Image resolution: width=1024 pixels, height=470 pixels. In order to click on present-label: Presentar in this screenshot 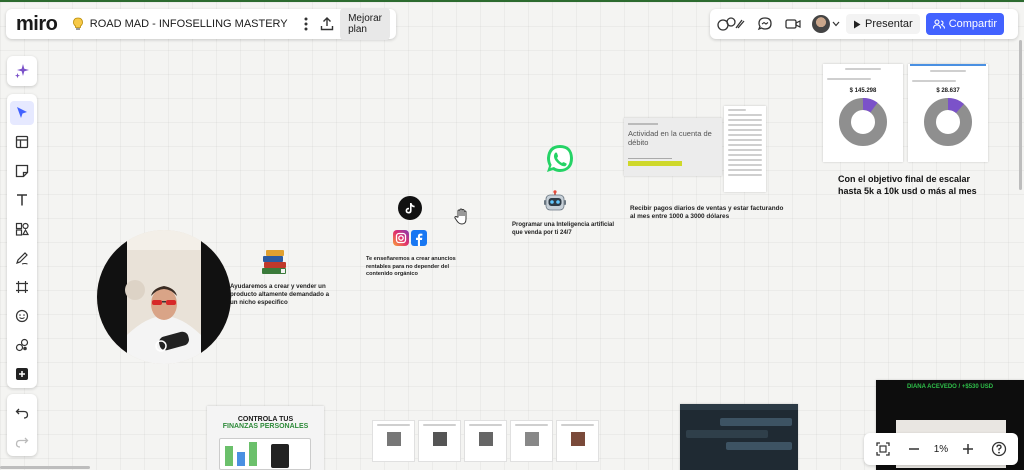, I will do `click(889, 24)`.